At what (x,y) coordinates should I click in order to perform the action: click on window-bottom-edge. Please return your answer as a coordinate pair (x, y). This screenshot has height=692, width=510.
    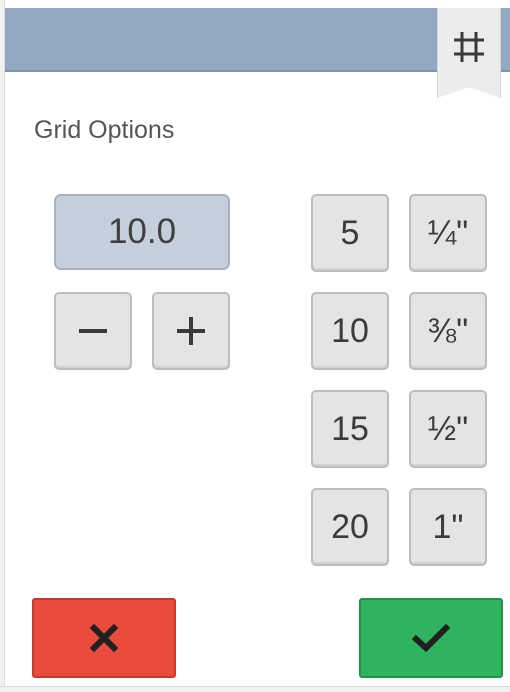
    Looking at the image, I should click on (255, 689).